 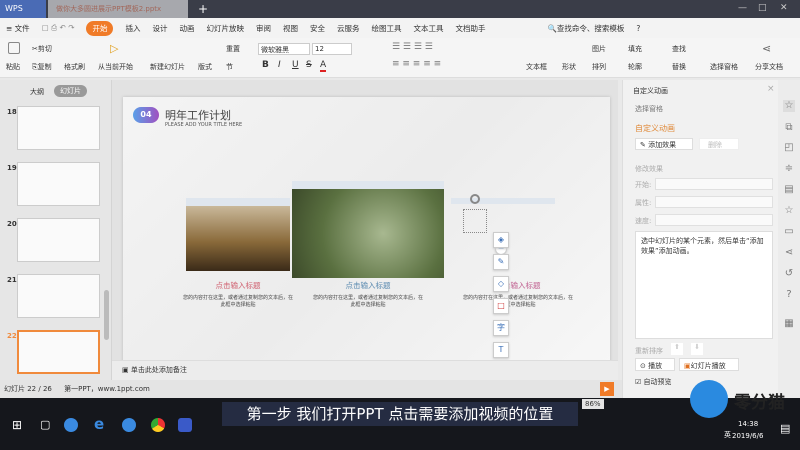 I want to click on arrange-button: 排列, so click(x=599, y=67).